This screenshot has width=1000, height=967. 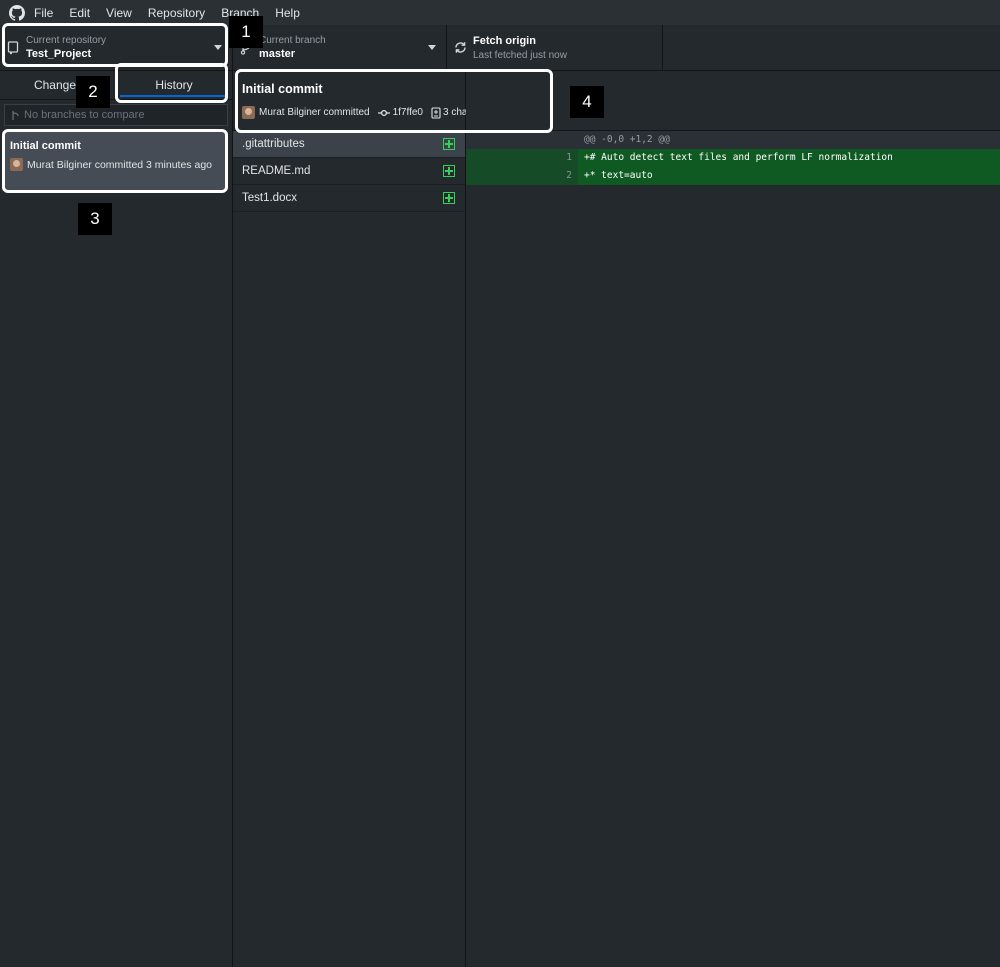 What do you see at coordinates (555, 47) in the screenshot?
I see `fetch-origin-button: Fetch origin Last fetched just now` at bounding box center [555, 47].